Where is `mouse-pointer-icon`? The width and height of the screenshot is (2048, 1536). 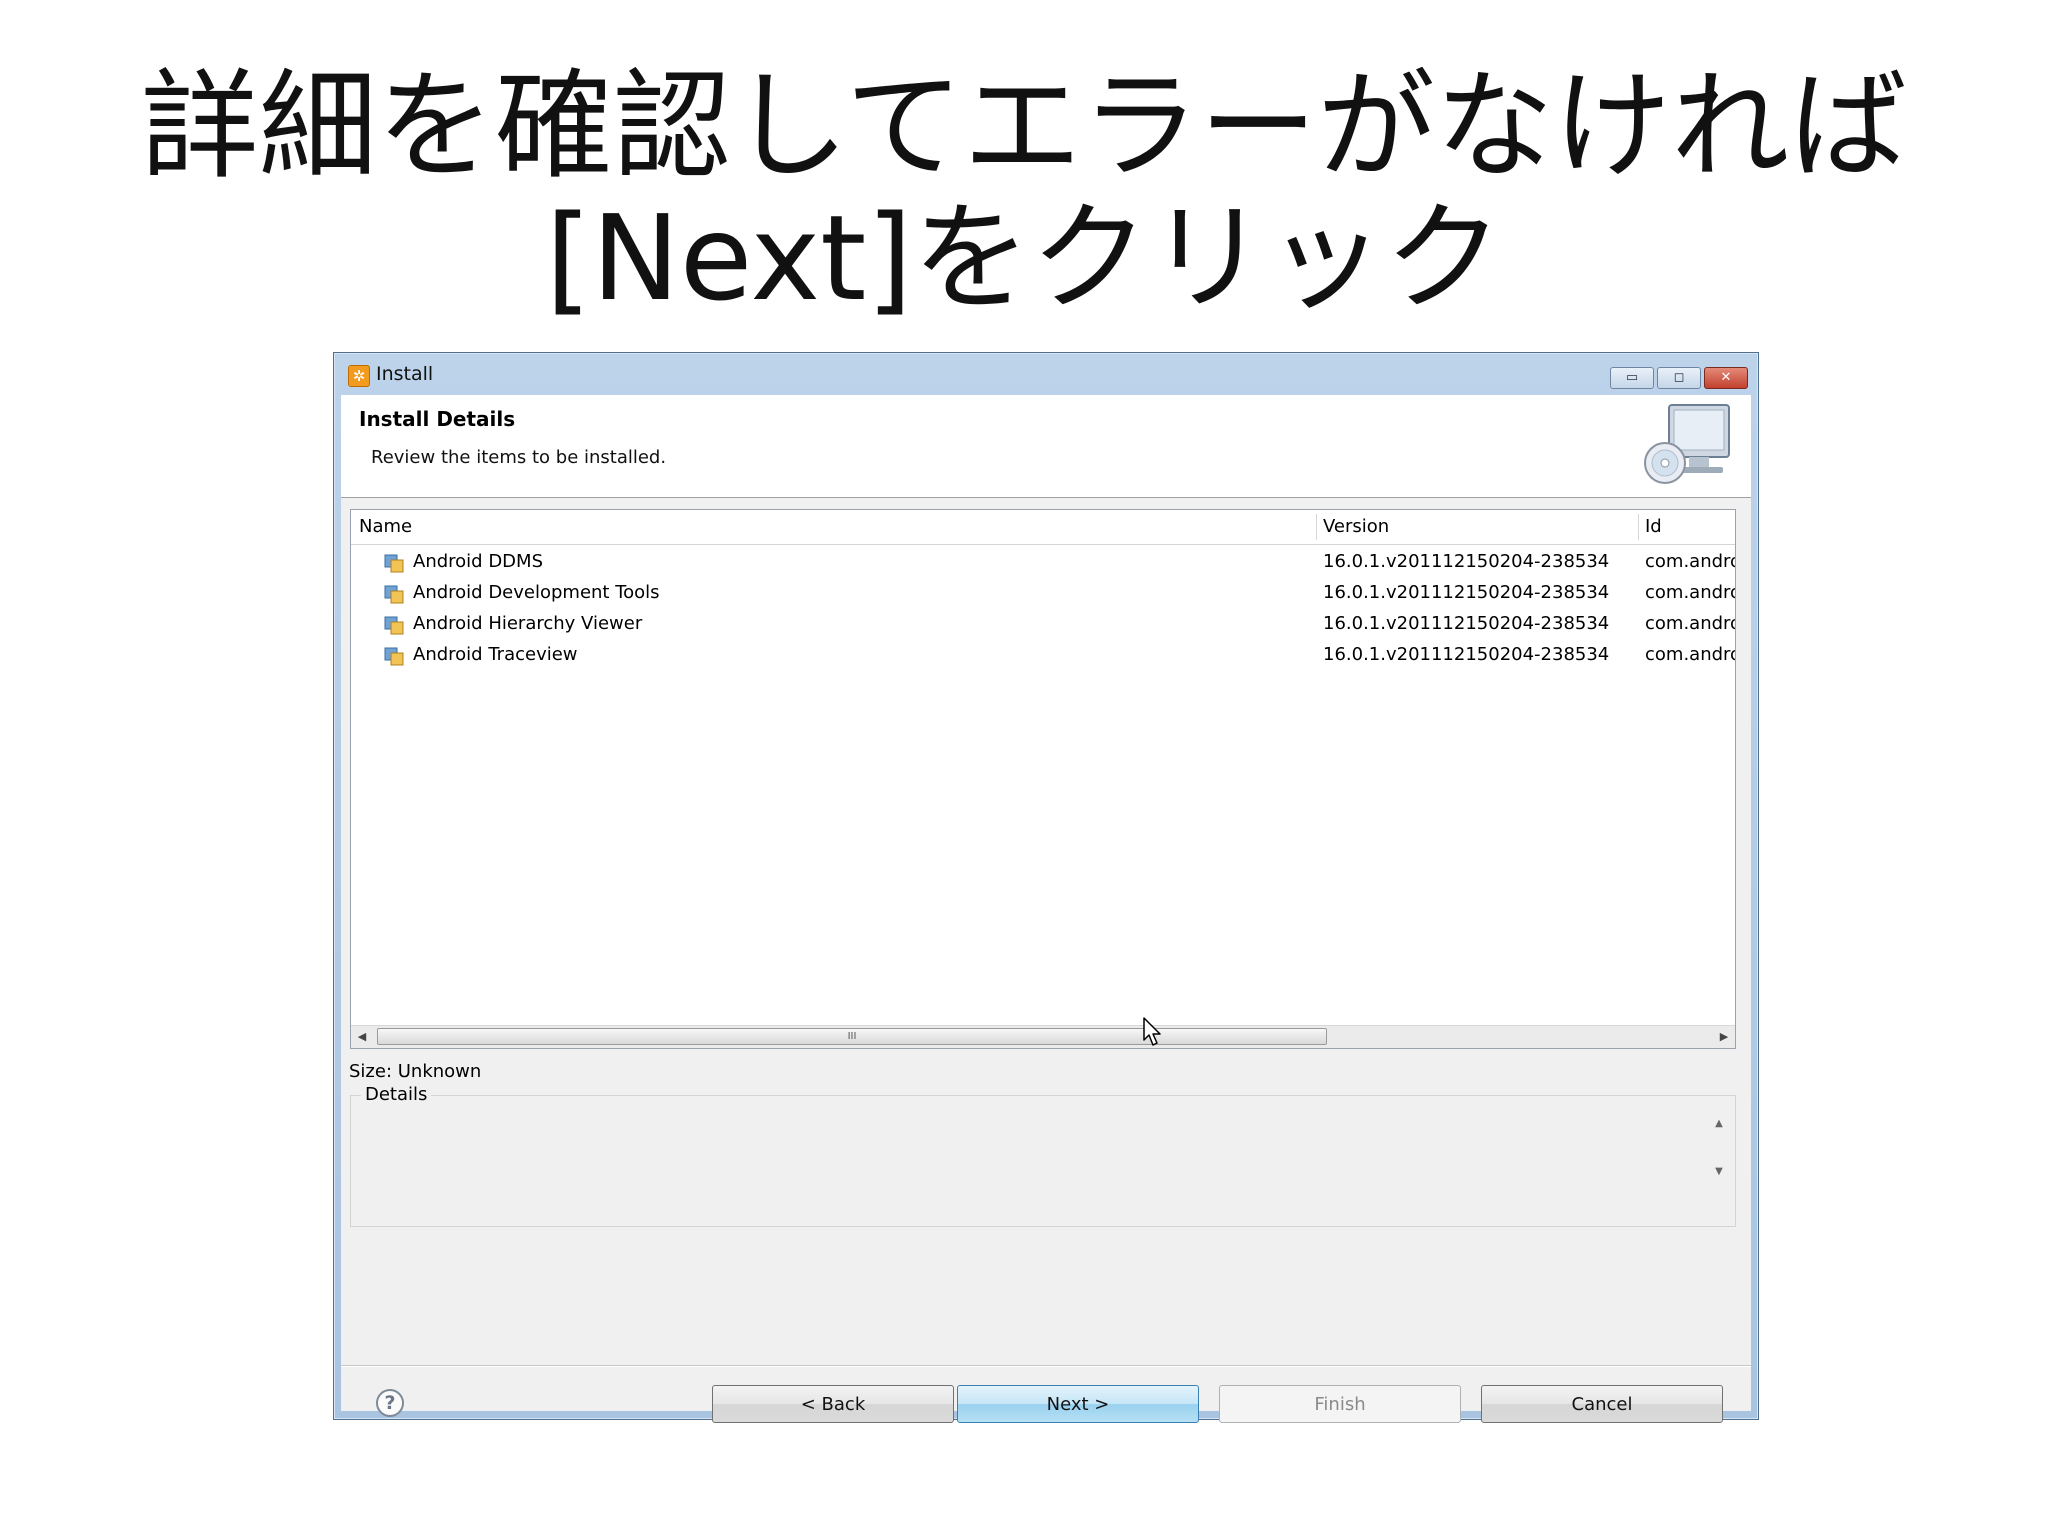
mouse-pointer-icon is located at coordinates (1152, 1031).